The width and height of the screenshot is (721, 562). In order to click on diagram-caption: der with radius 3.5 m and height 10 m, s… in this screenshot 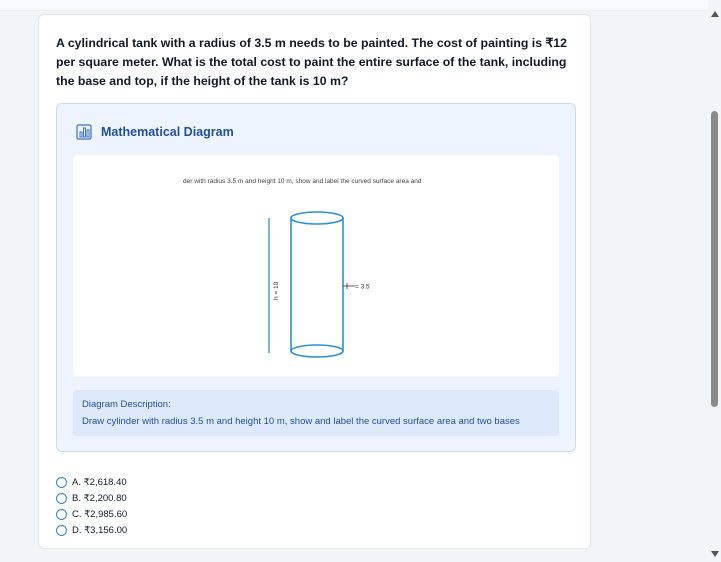, I will do `click(302, 181)`.